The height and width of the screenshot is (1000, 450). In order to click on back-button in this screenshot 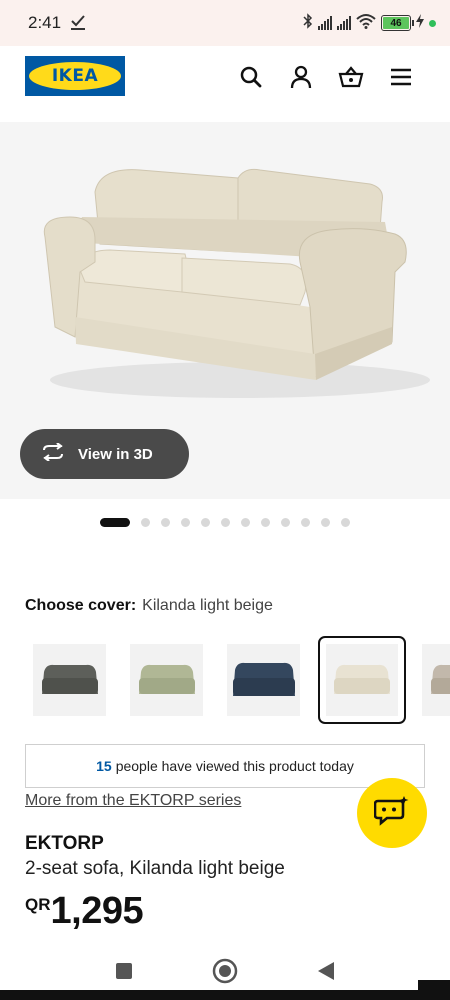, I will do `click(326, 971)`.